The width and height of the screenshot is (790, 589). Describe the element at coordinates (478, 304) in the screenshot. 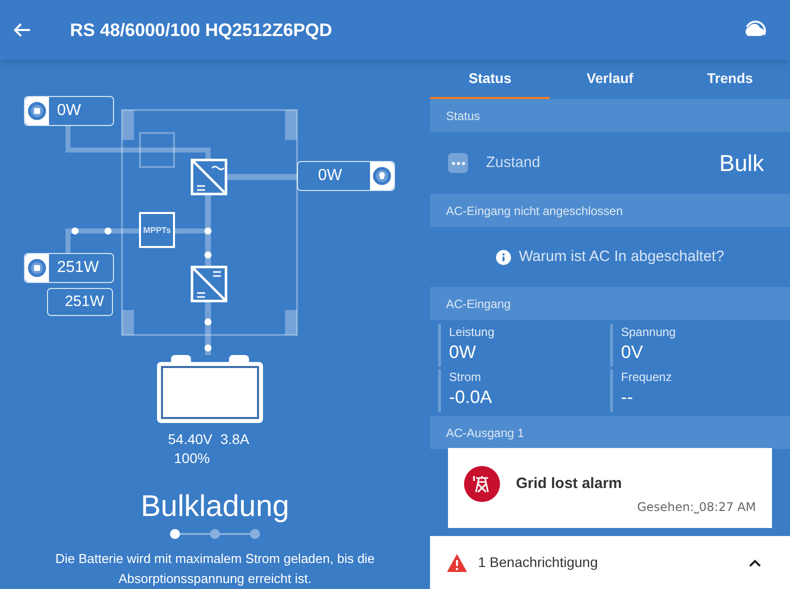

I see `section-header: AC-Eingang` at that location.